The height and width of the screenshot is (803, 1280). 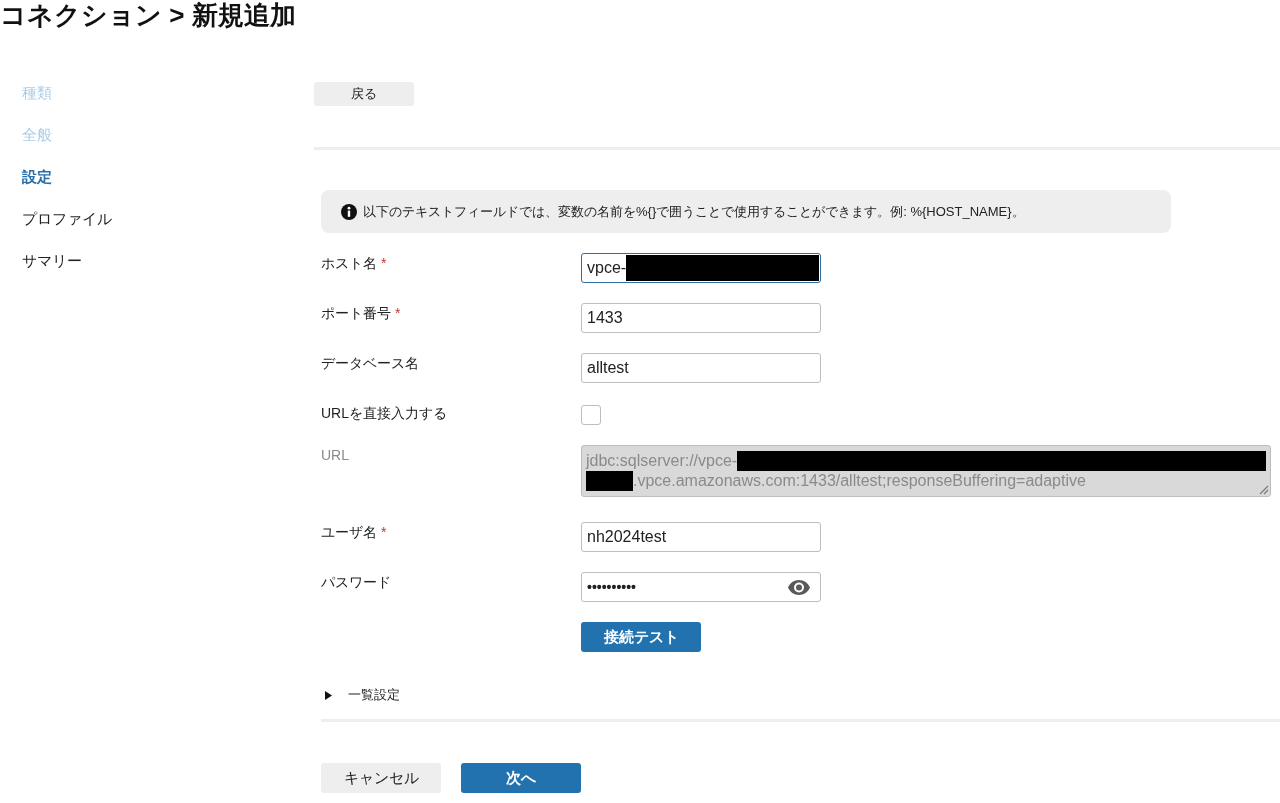 What do you see at coordinates (52, 261) in the screenshot?
I see `step-link: サマリー` at bounding box center [52, 261].